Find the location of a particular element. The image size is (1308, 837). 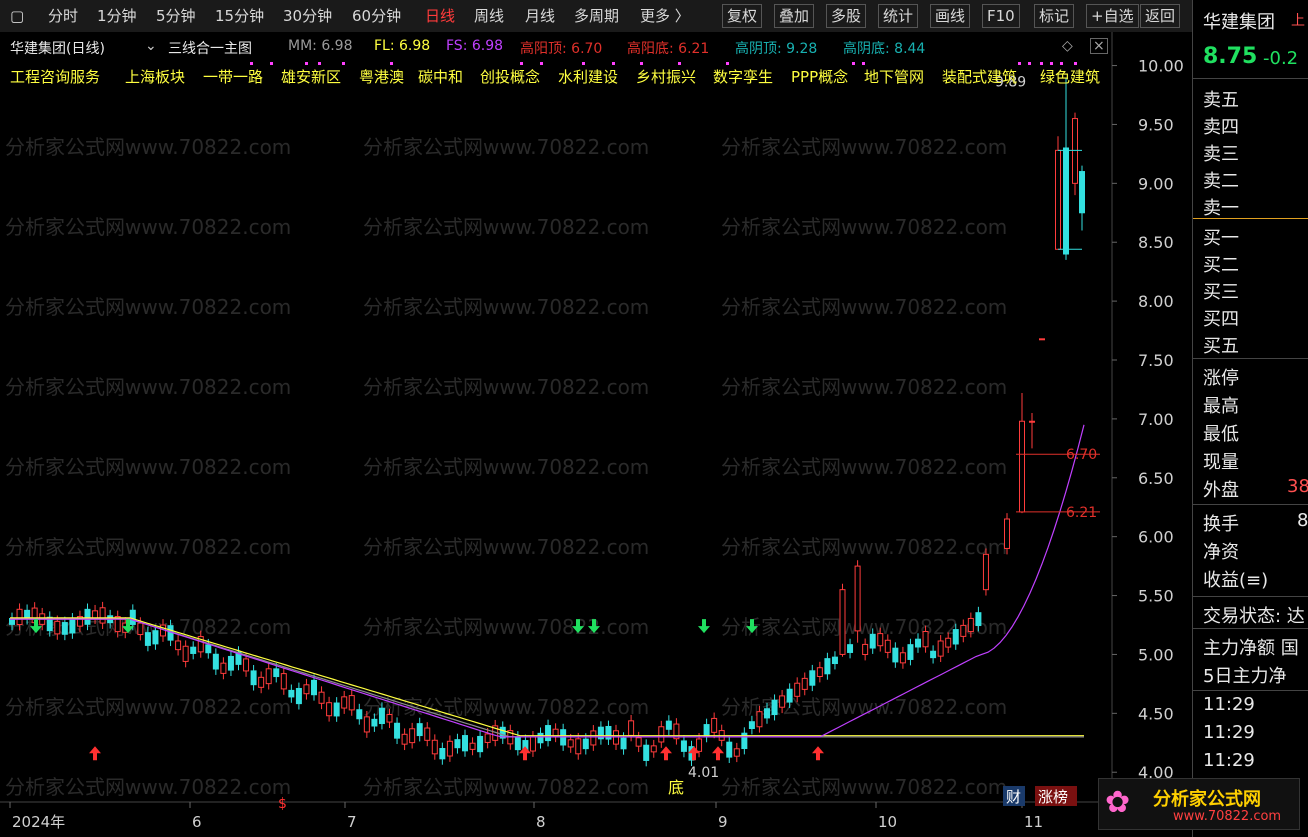

period-tab: 5分钟 is located at coordinates (176, 16).